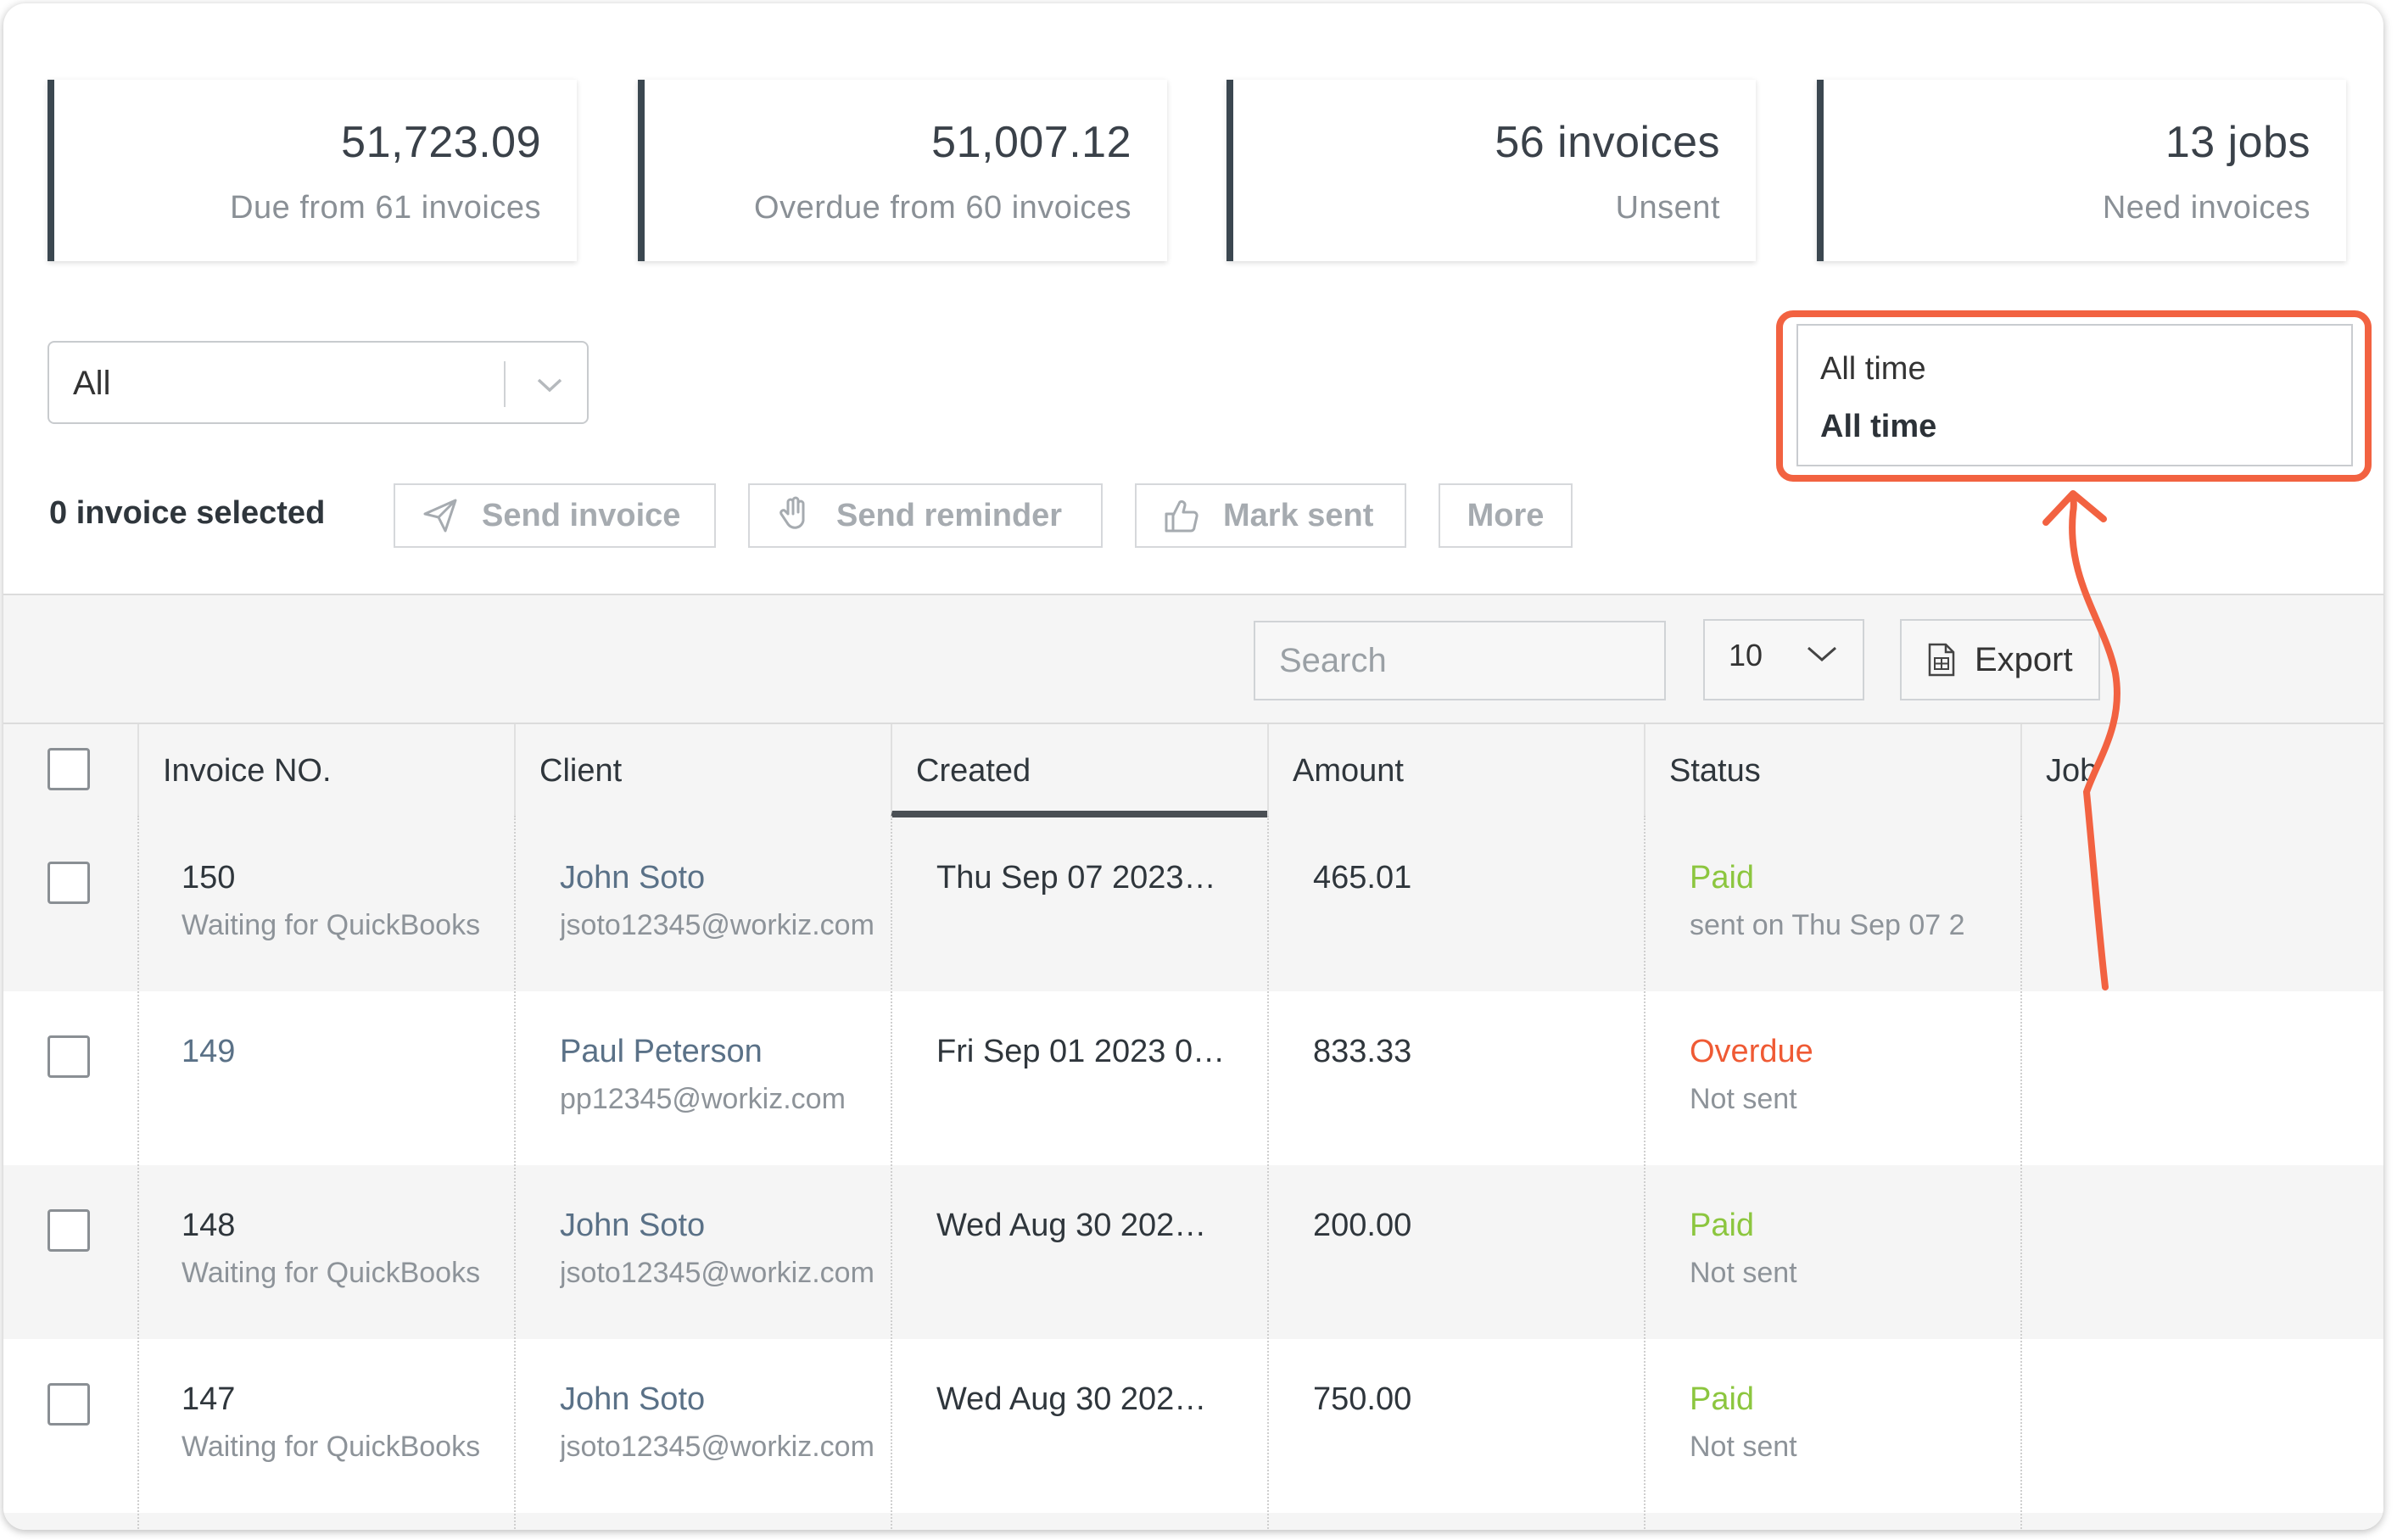 This screenshot has height=1540, width=2397. What do you see at coordinates (1362, 1225) in the screenshot?
I see `invoice-amount: 200.00` at bounding box center [1362, 1225].